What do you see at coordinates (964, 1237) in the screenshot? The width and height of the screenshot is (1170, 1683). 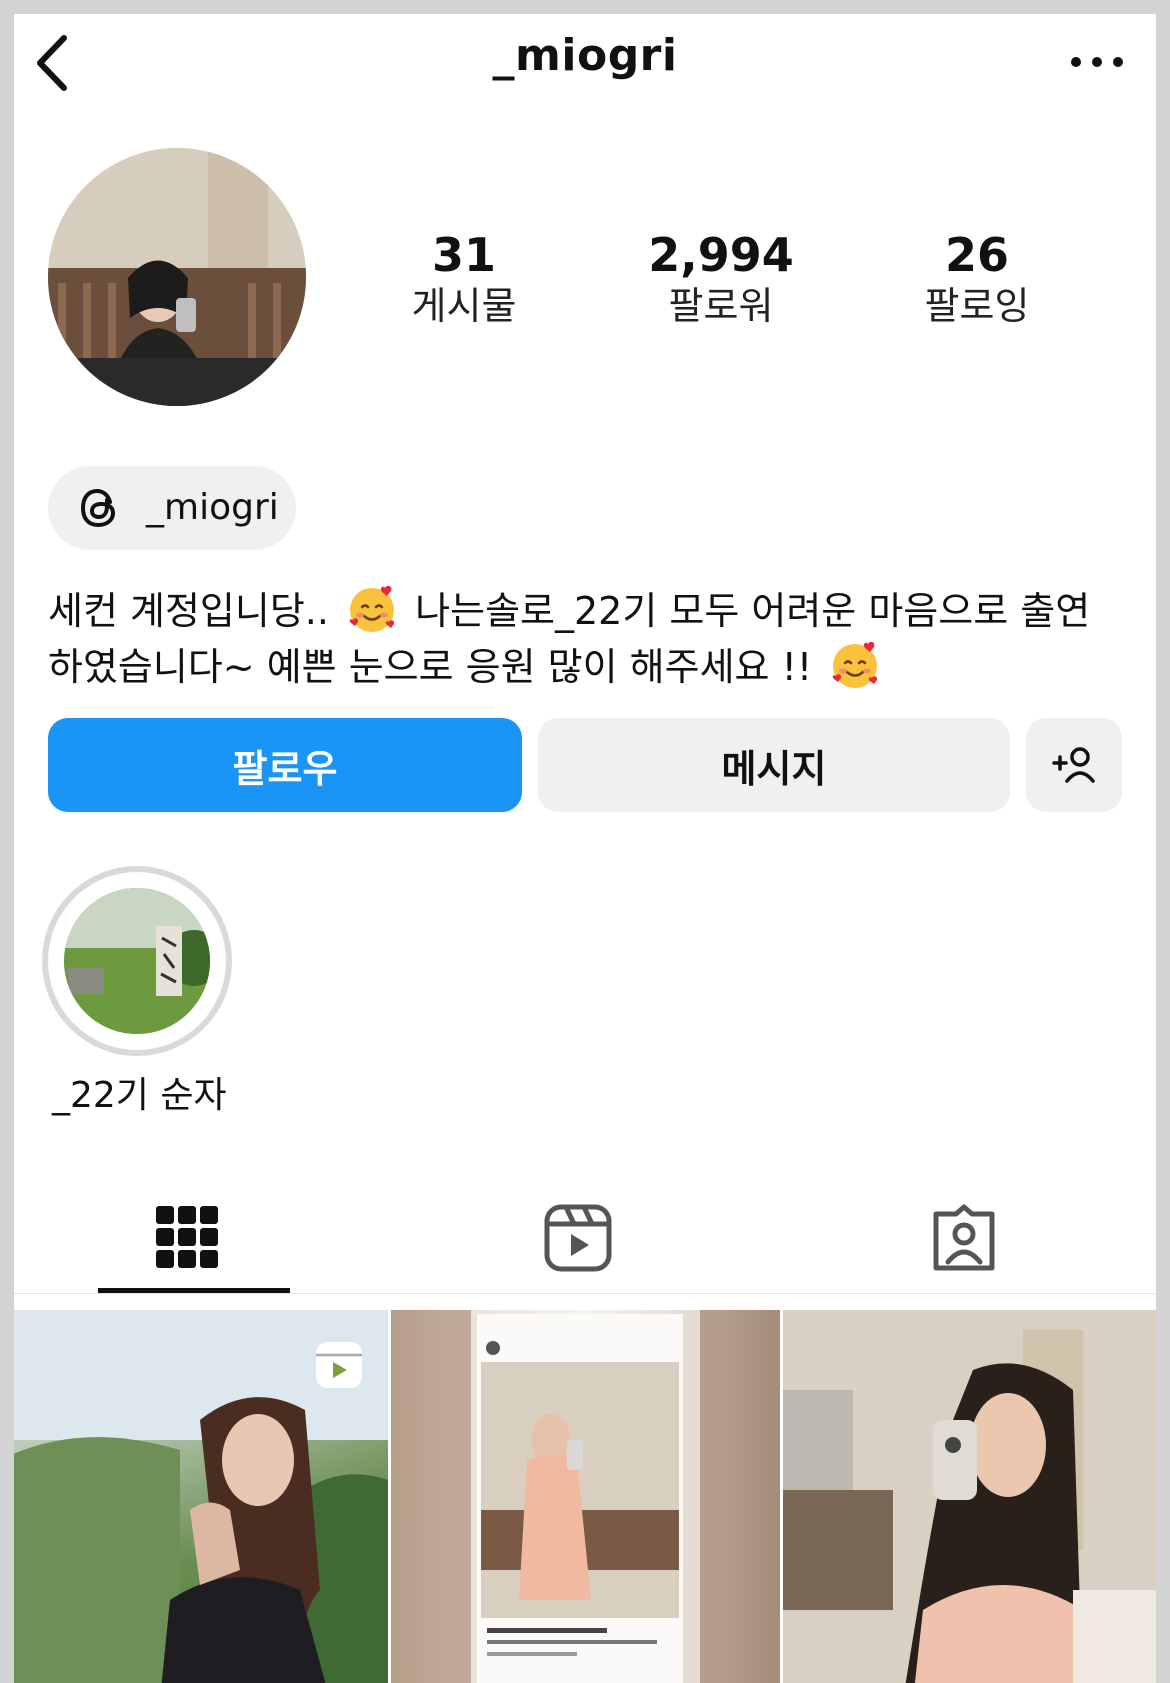 I see `tagged-icon` at bounding box center [964, 1237].